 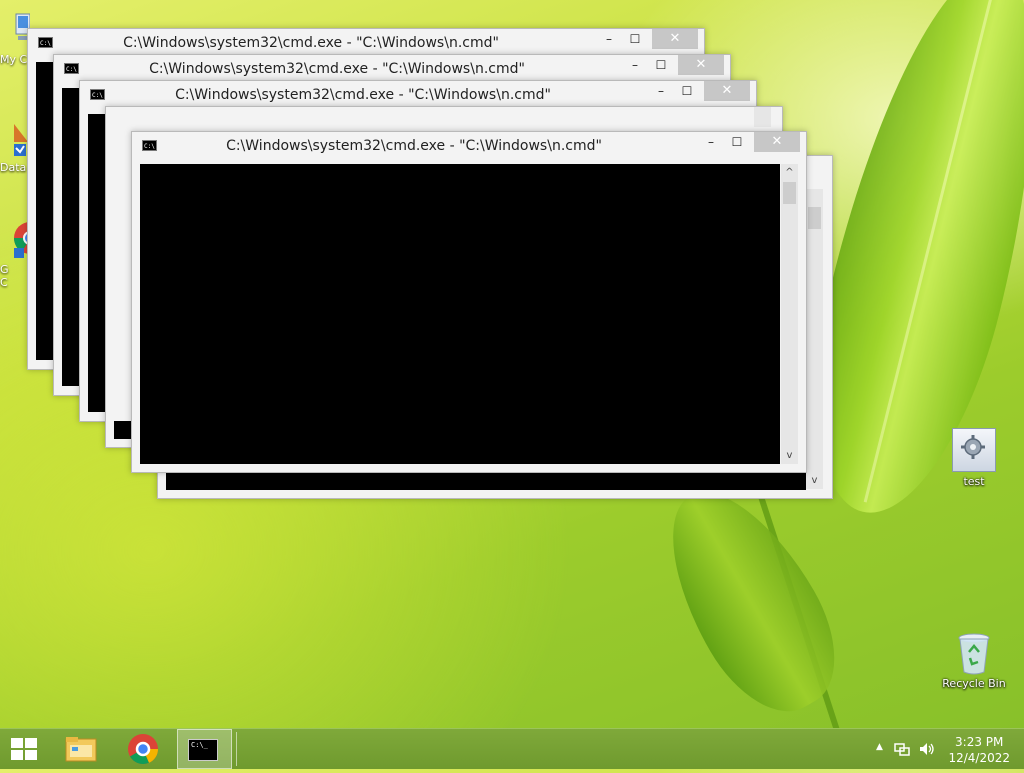 I want to click on clock: 3:23 PM 12/4/2022, so click(x=979, y=750).